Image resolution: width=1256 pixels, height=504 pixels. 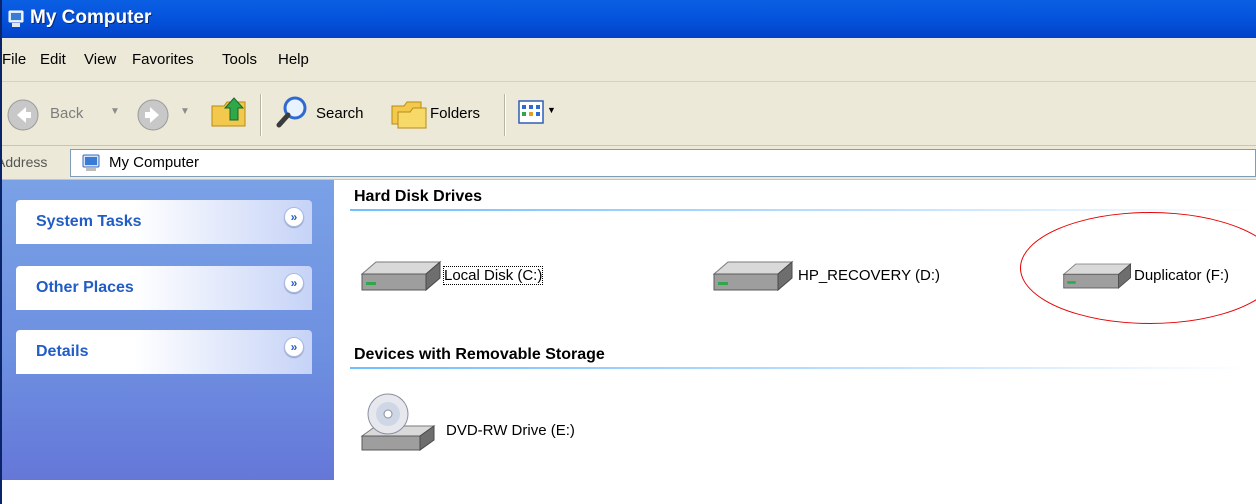 I want to click on drive-item-hp-recovery-d: HP_RECOVERY (D:), so click(x=832, y=276).